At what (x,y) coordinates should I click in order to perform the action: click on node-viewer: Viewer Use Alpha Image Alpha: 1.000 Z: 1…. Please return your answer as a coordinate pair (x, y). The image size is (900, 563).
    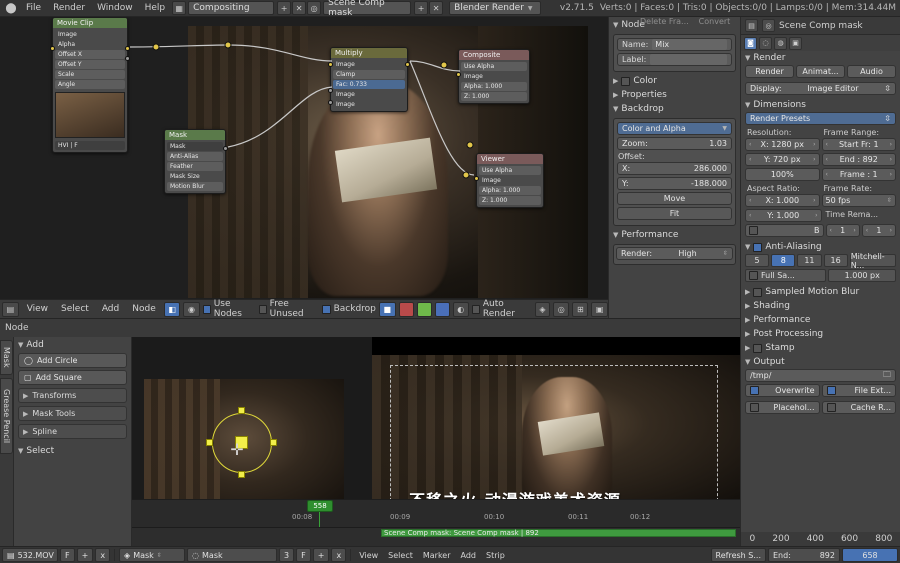
    Looking at the image, I should click on (509, 180).